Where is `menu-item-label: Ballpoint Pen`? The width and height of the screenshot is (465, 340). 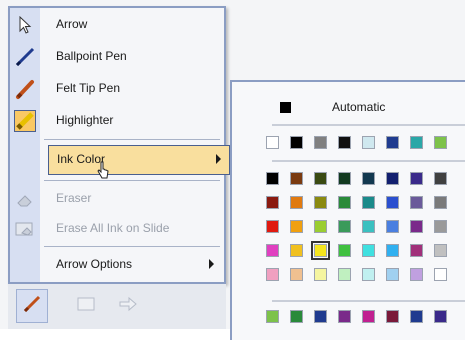
menu-item-label: Ballpoint Pen is located at coordinates (91, 56).